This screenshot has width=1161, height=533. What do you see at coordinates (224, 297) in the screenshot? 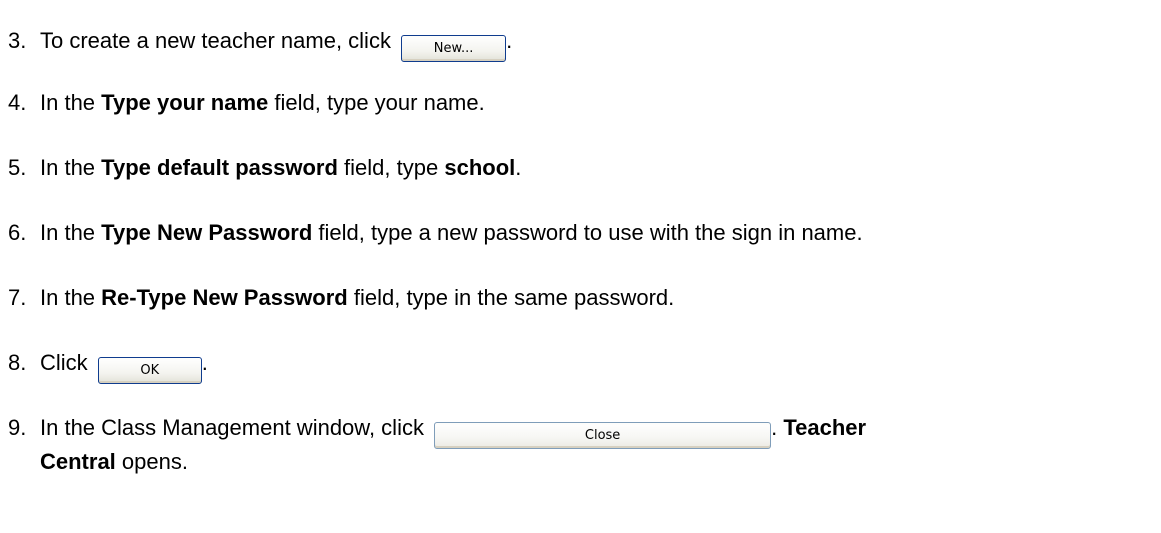
I see `field-name-retype-password: Re-Type New Password` at bounding box center [224, 297].